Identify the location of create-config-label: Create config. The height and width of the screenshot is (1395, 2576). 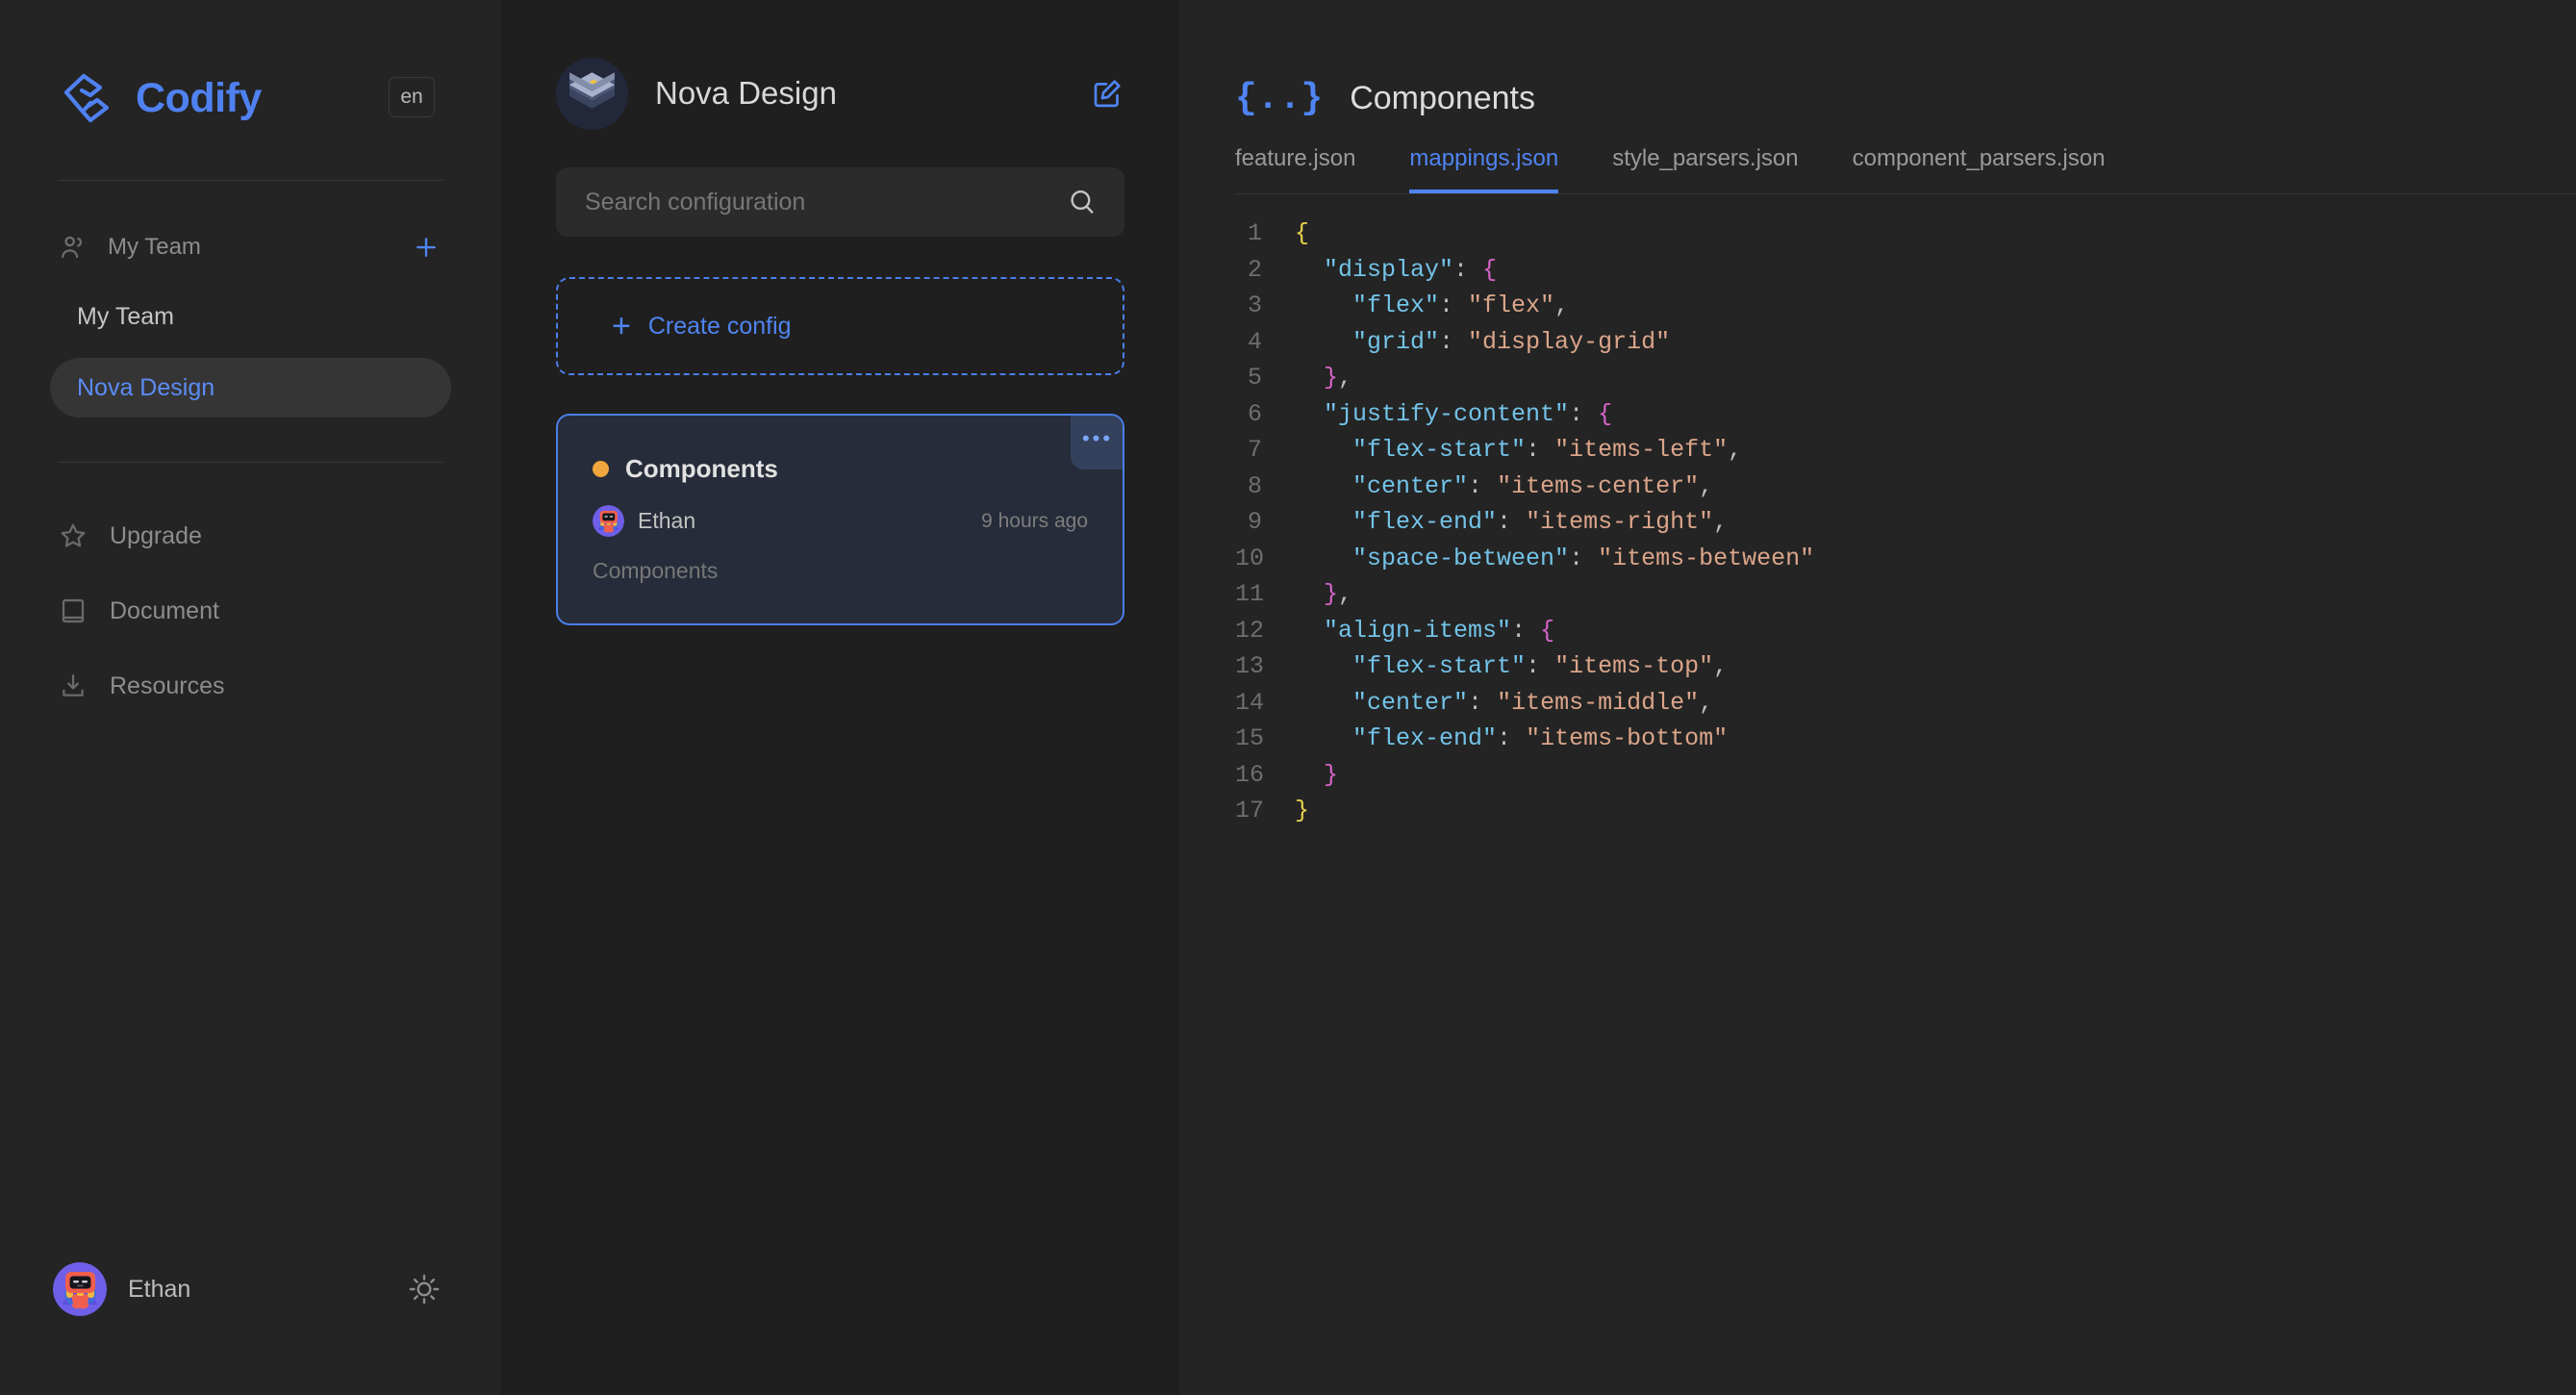
(719, 326).